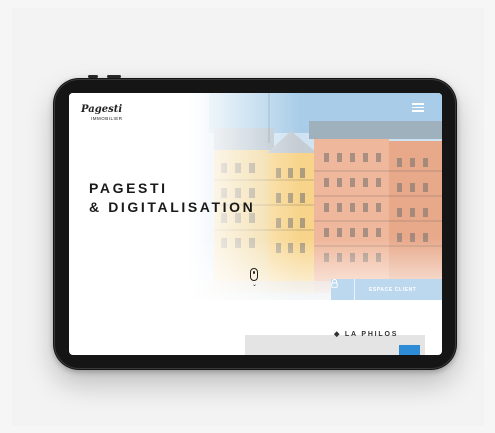 The height and width of the screenshot is (433, 495). I want to click on headline-line-2: & DIGITALISATION, so click(172, 207).